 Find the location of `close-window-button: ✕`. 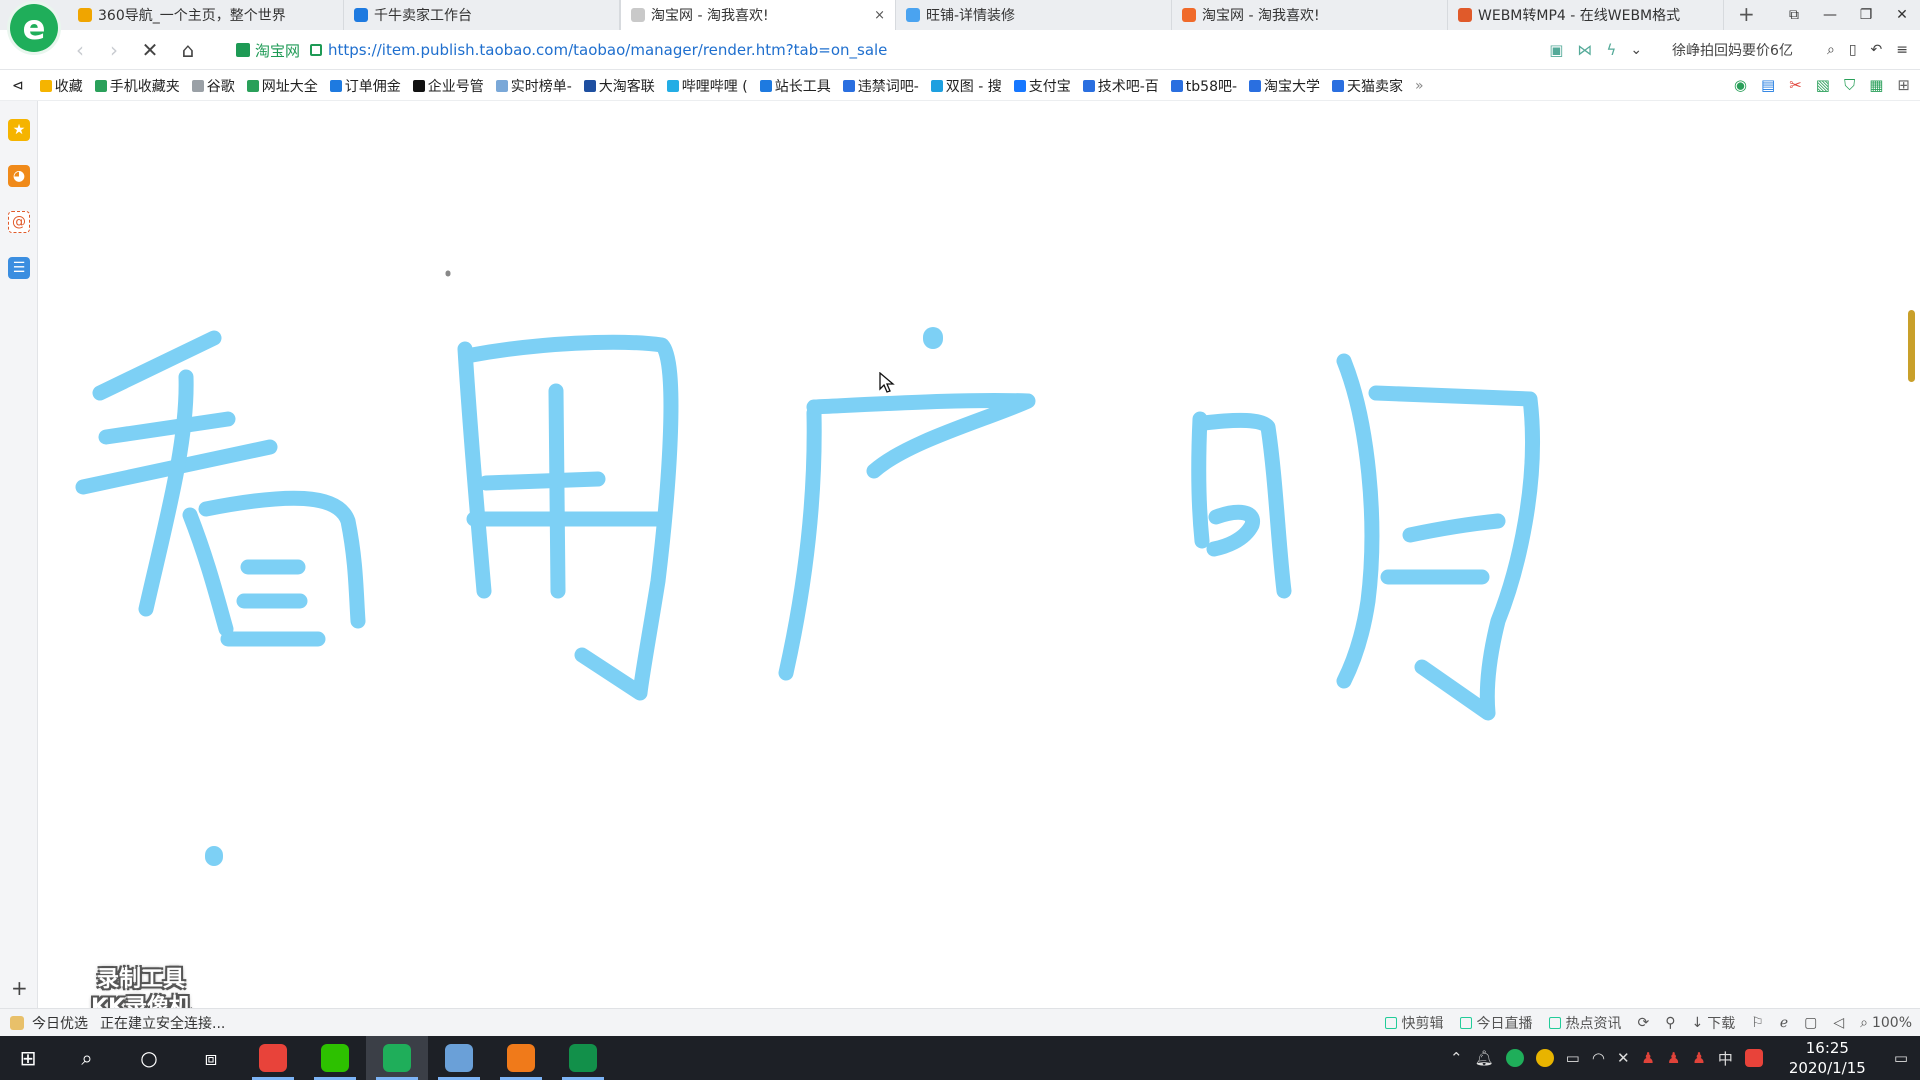

close-window-button: ✕ is located at coordinates (1902, 15).